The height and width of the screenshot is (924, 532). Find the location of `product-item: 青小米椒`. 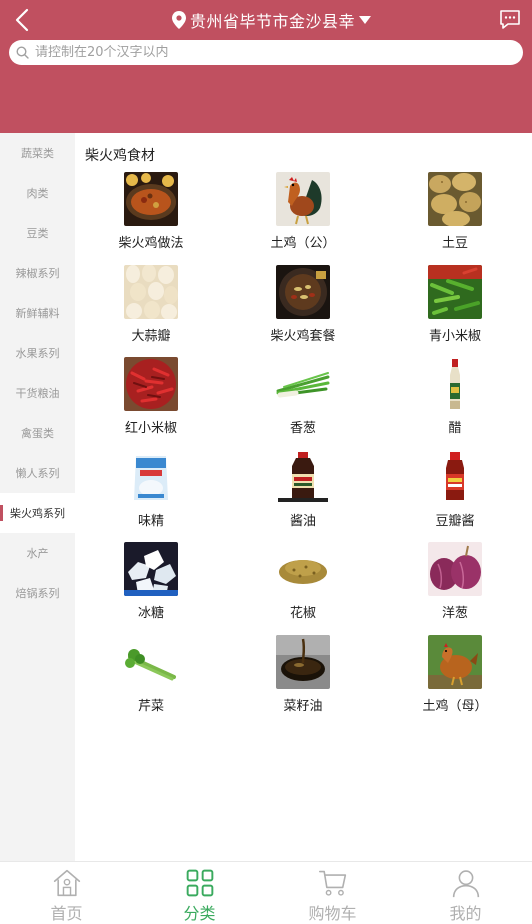

product-item: 青小米椒 is located at coordinates (455, 311).